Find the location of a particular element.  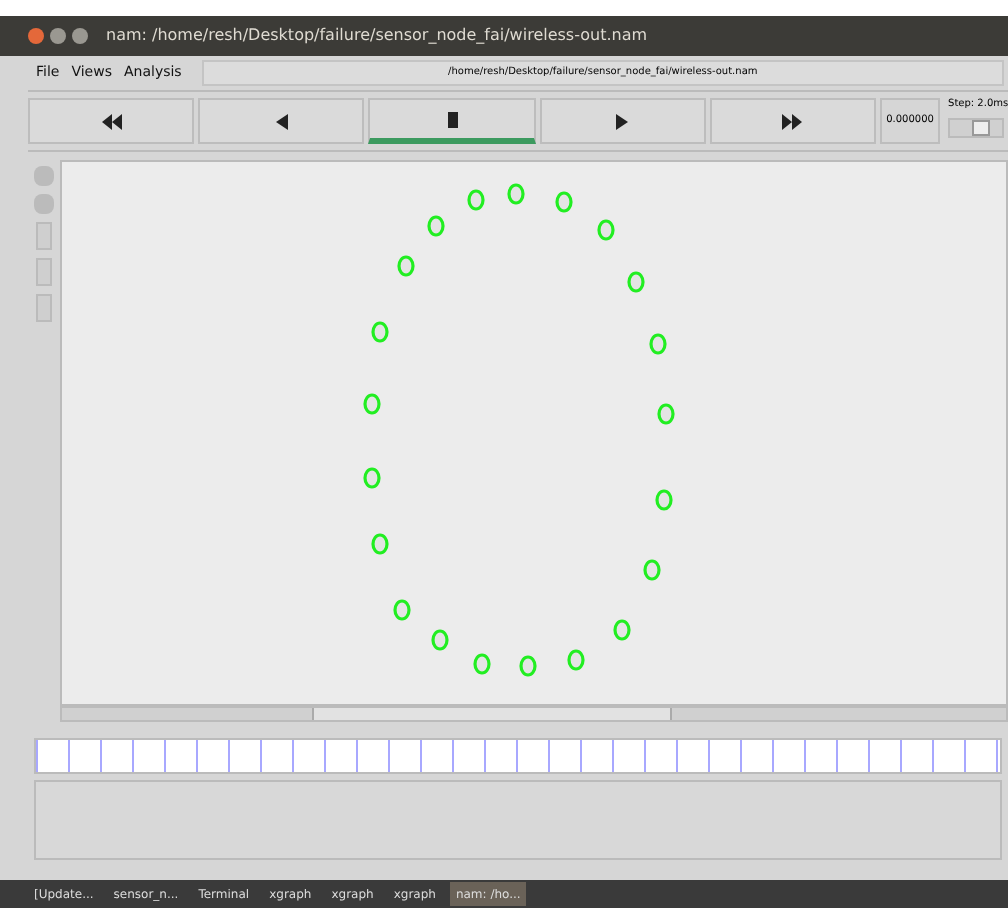

forward-button is located at coordinates (793, 121).